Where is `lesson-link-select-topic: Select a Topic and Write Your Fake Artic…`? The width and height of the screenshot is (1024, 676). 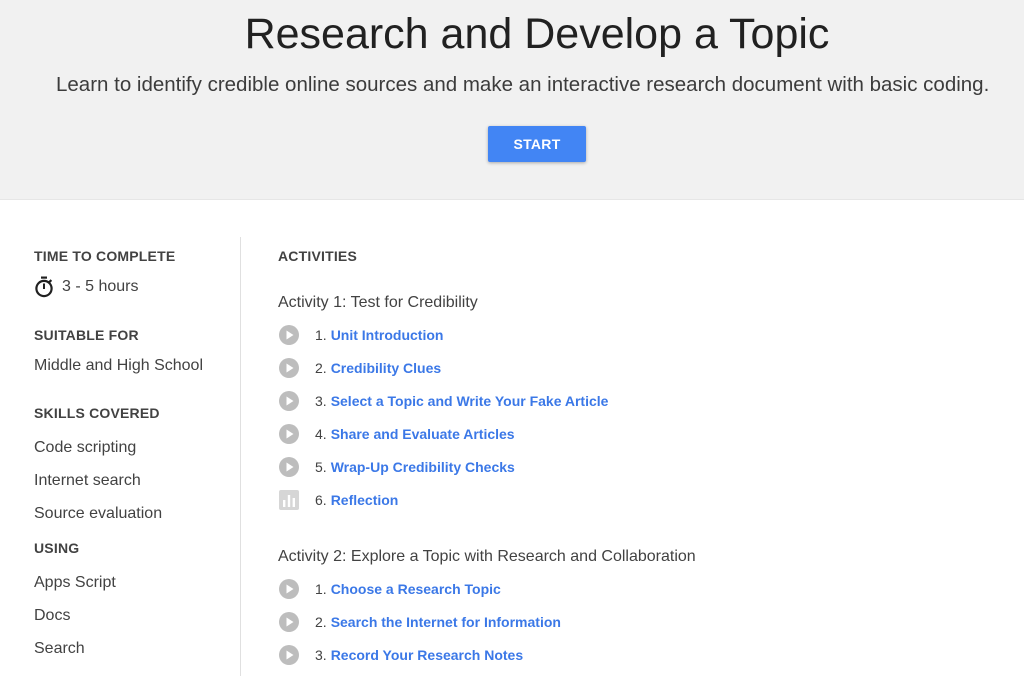 lesson-link-select-topic: Select a Topic and Write Your Fake Artic… is located at coordinates (470, 401).